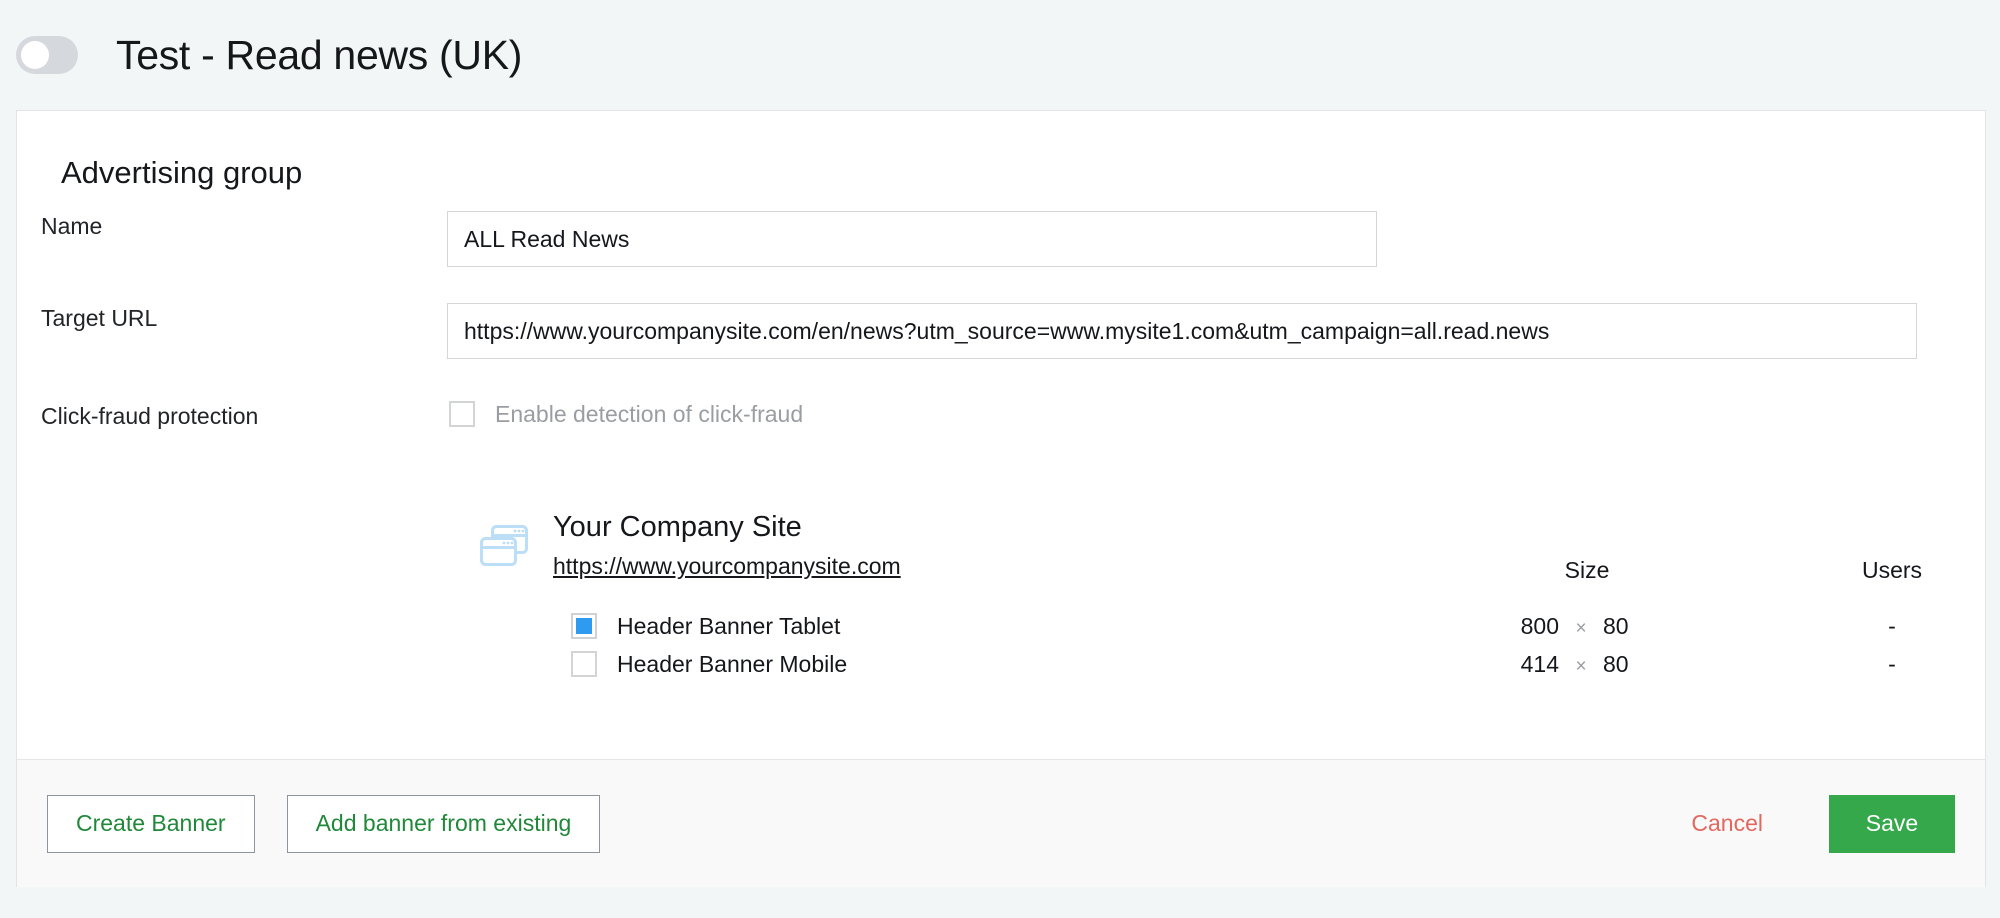 This screenshot has height=918, width=2000. I want to click on browser-windows-icon, so click(504, 542).